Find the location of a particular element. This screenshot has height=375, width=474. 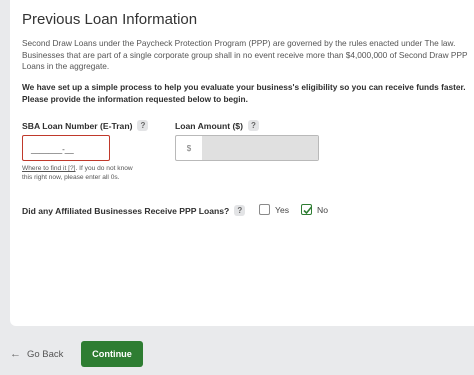

sba-loan-number-input: _______-__ is located at coordinates (66, 148).